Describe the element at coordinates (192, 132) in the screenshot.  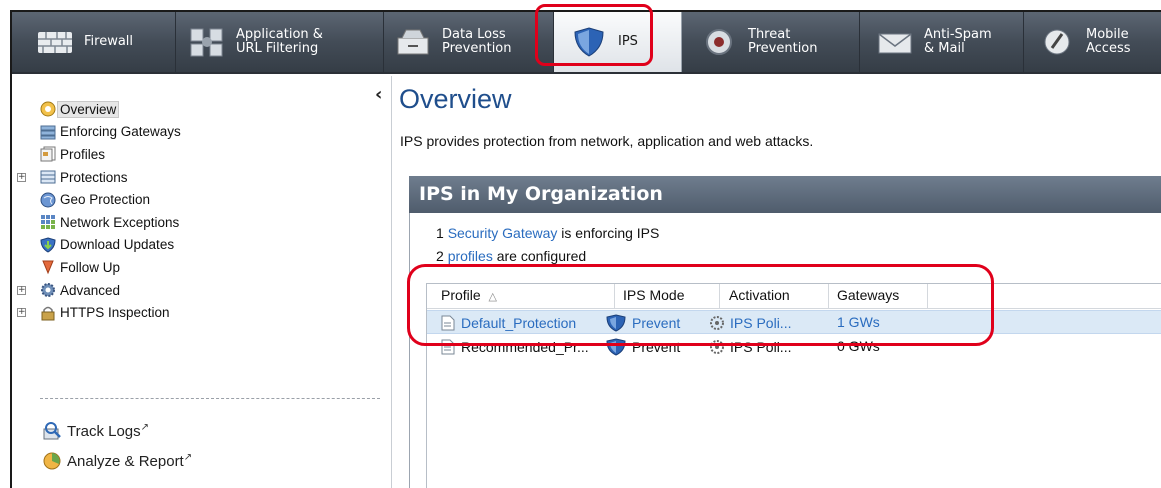
I see `sidebar-item-enforcing-gateways: Enforcing Gateways` at that location.